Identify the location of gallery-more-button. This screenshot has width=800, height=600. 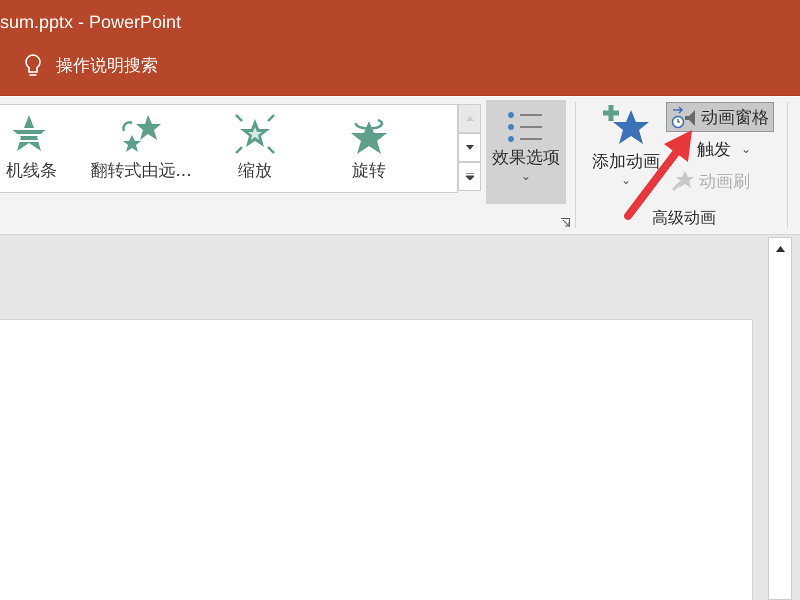
(469, 176).